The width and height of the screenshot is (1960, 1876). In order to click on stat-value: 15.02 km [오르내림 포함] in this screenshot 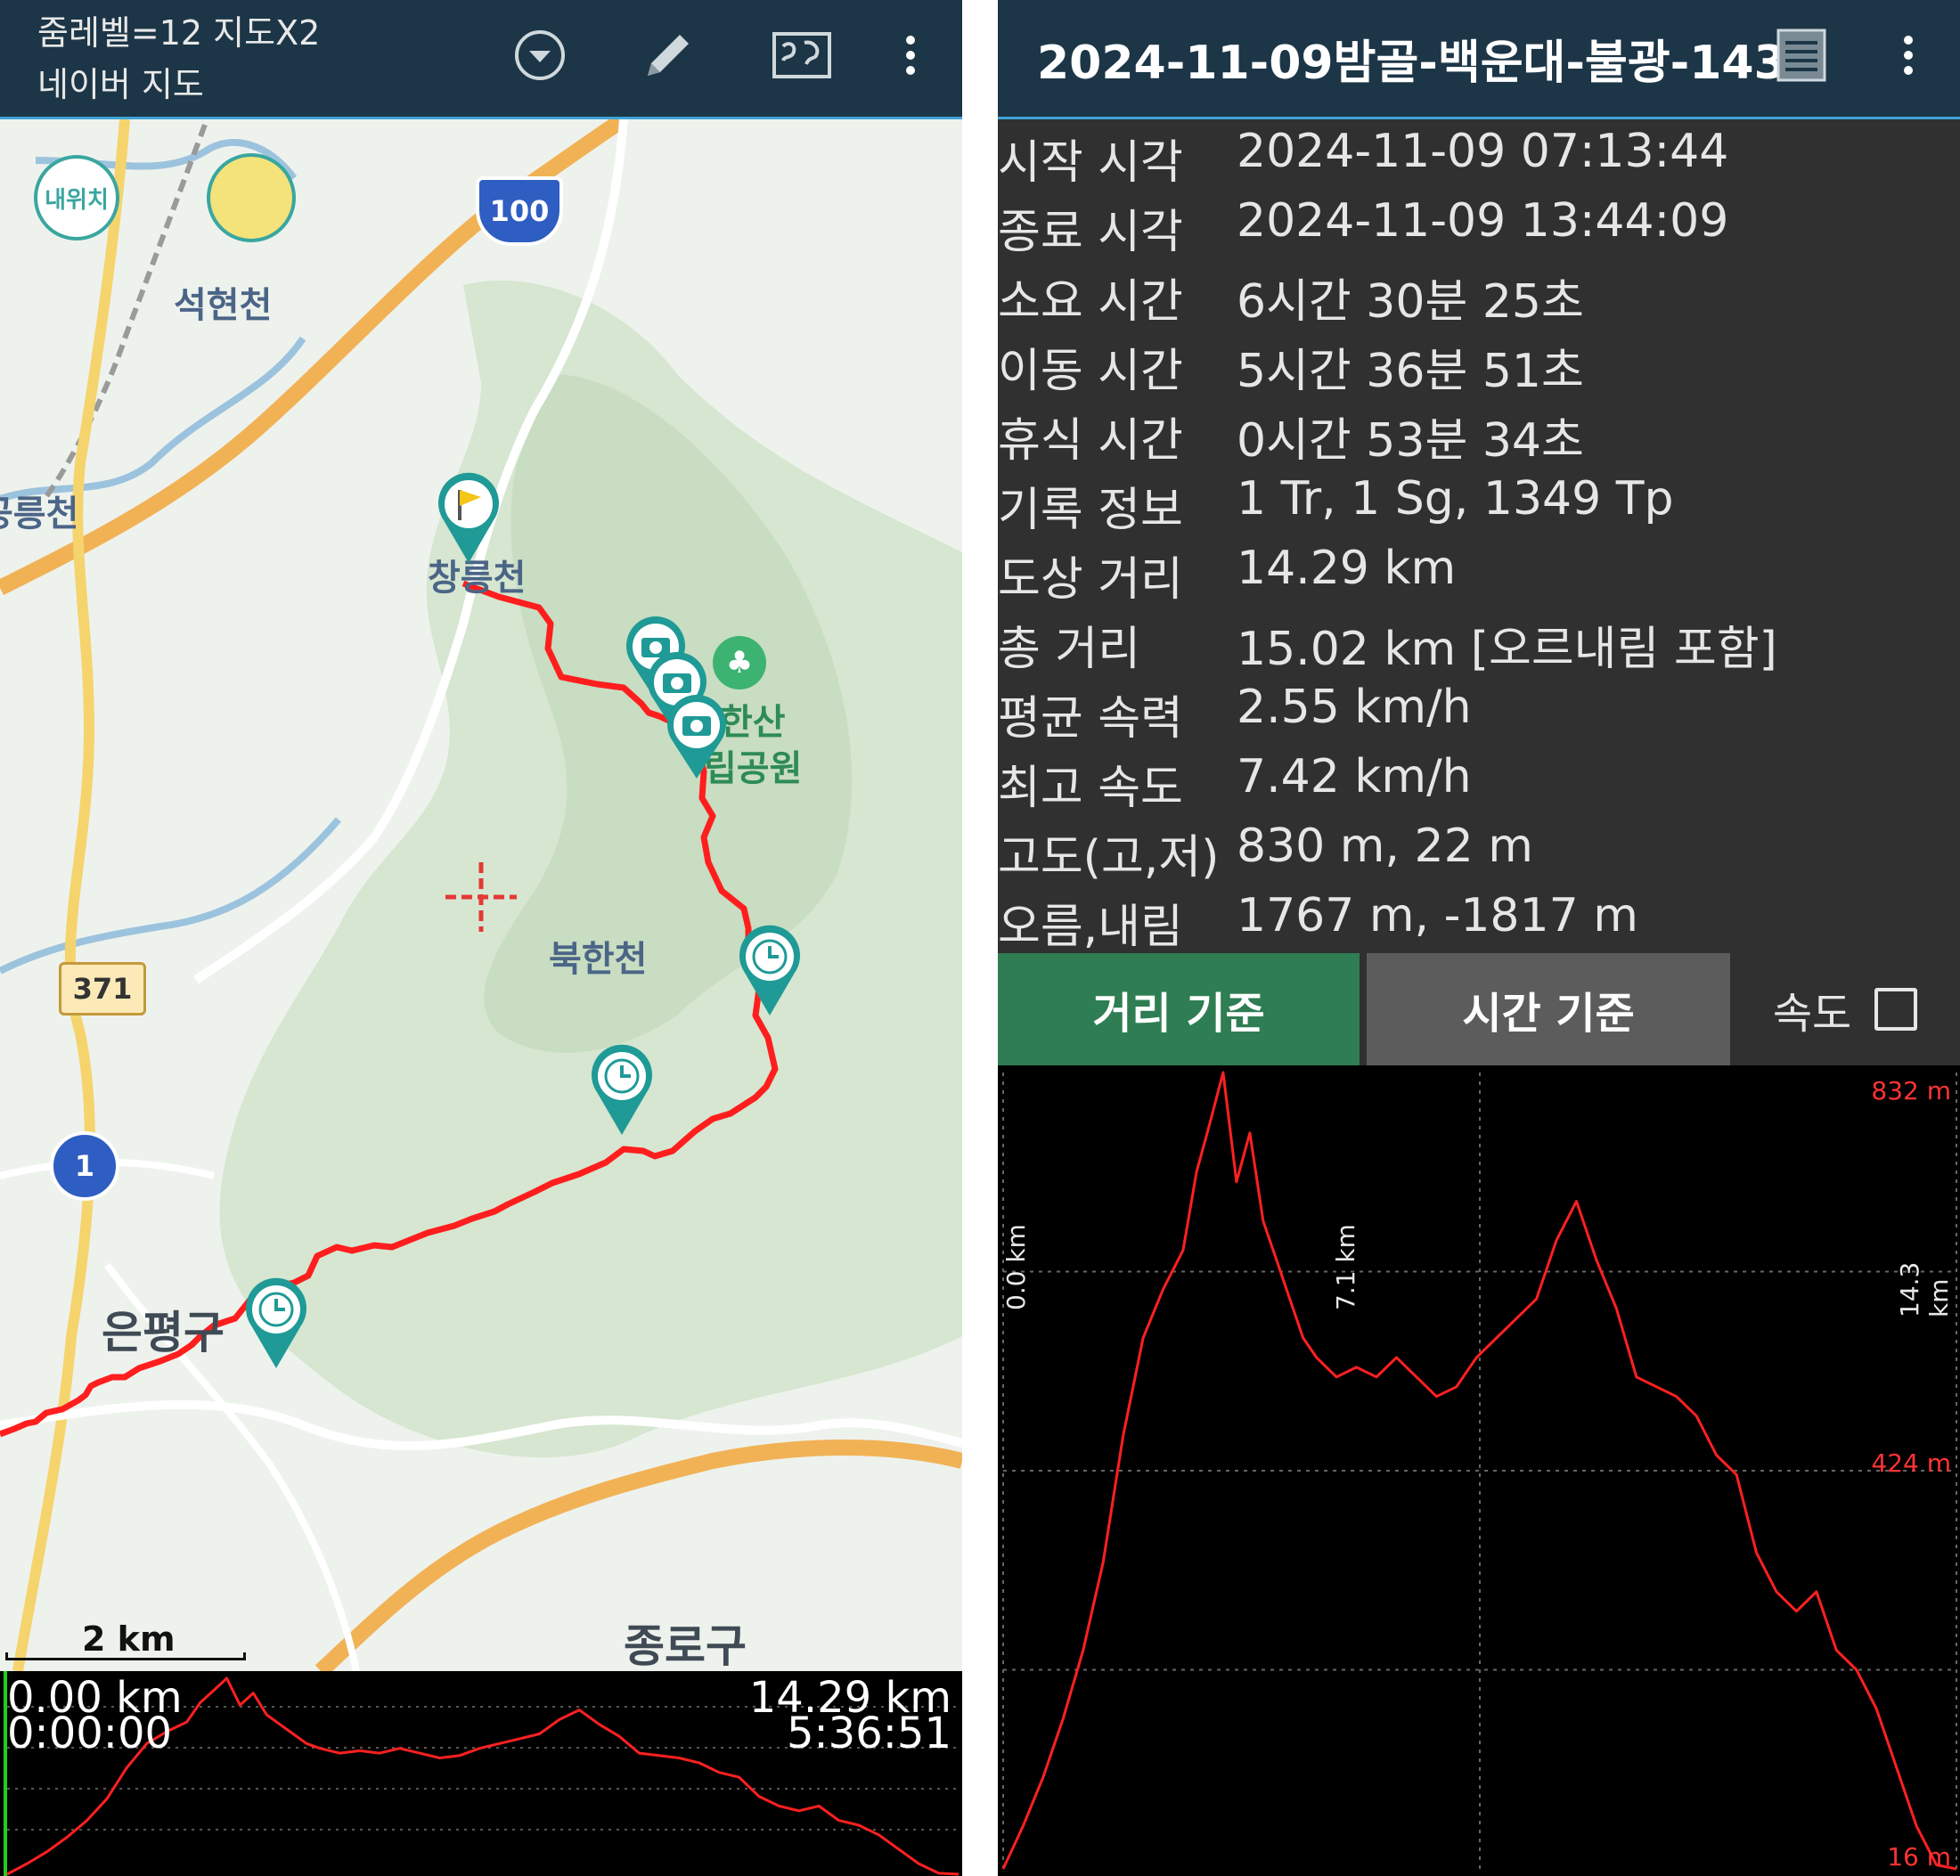, I will do `click(1507, 649)`.